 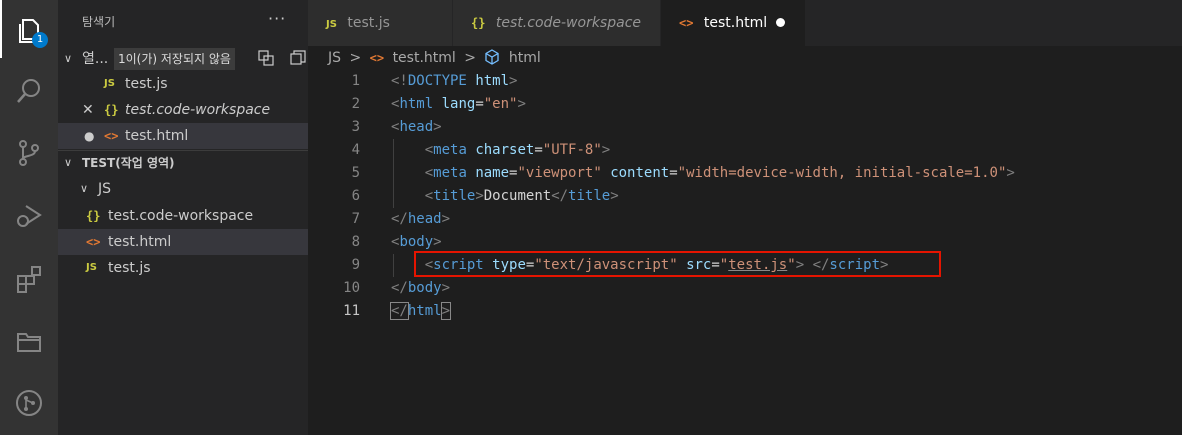 What do you see at coordinates (198, 110) in the screenshot?
I see `open-editor-label: test.code-workspace` at bounding box center [198, 110].